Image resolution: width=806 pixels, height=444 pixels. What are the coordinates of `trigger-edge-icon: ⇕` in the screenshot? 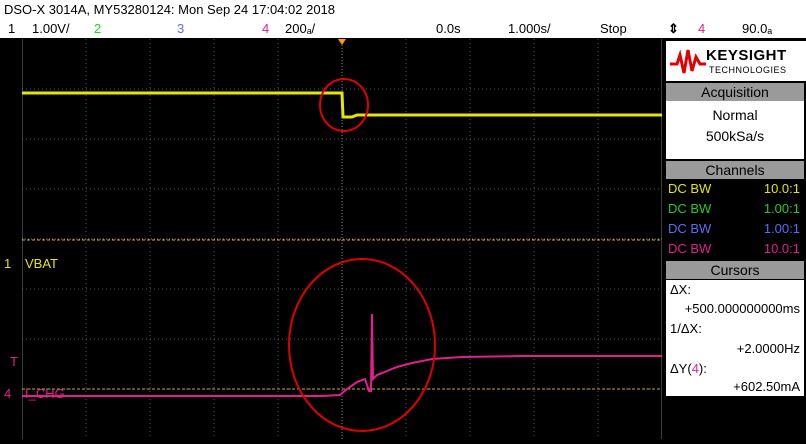 It's located at (673, 28).